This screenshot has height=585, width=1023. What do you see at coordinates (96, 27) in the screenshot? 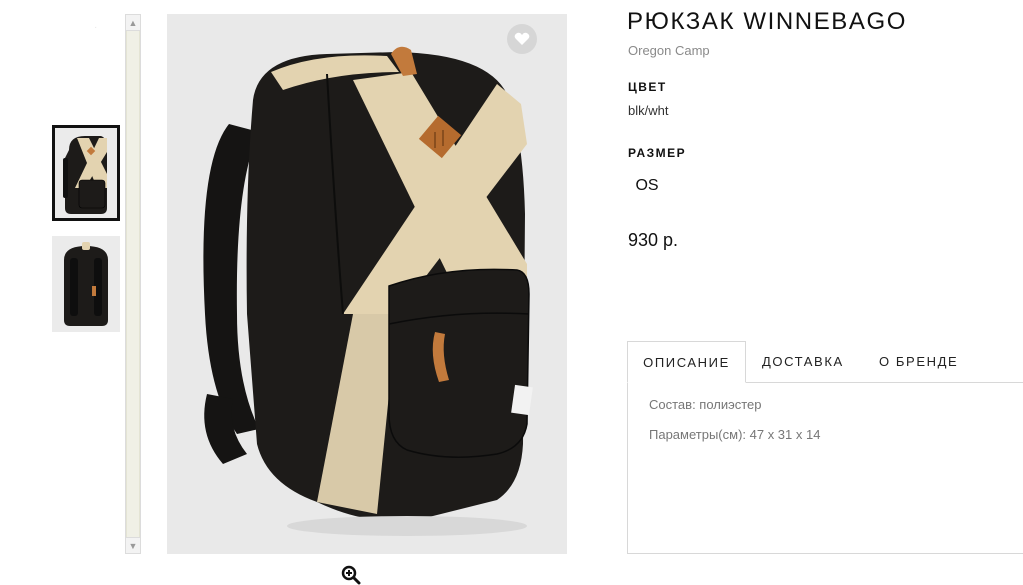
I see `thumbnail-placeholder: ·` at bounding box center [96, 27].